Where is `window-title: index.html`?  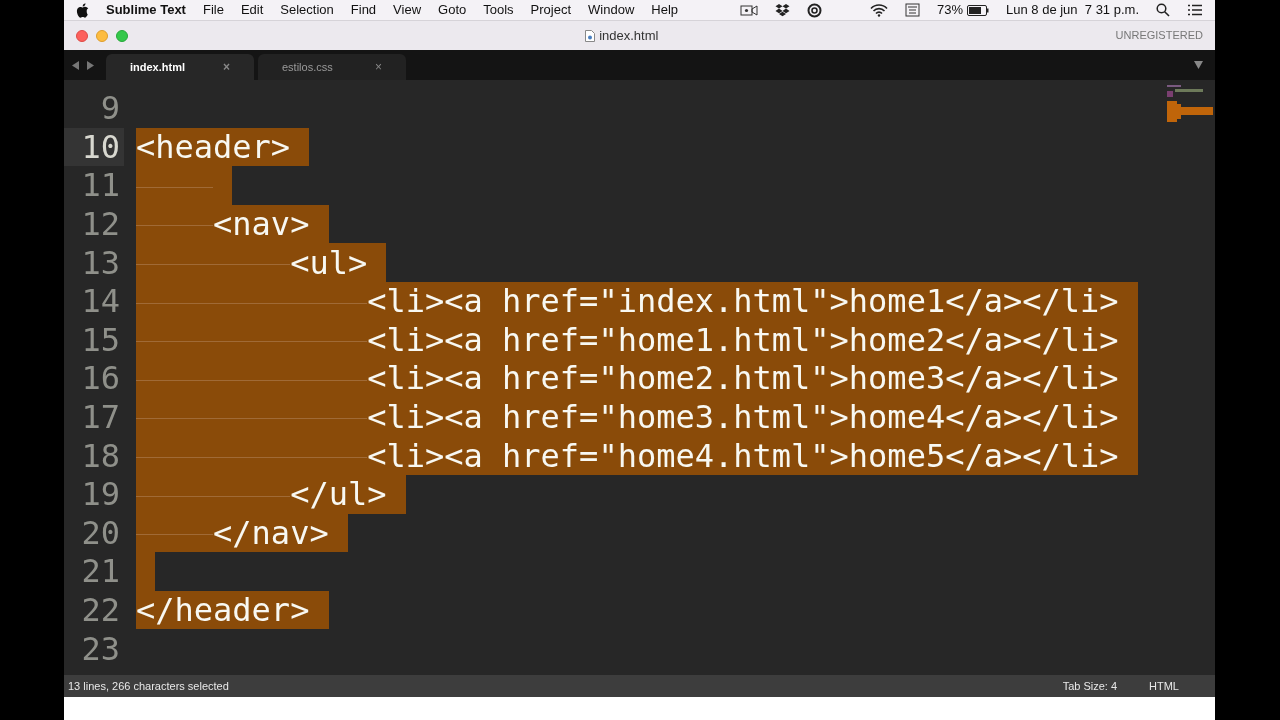
window-title: index.html is located at coordinates (629, 35).